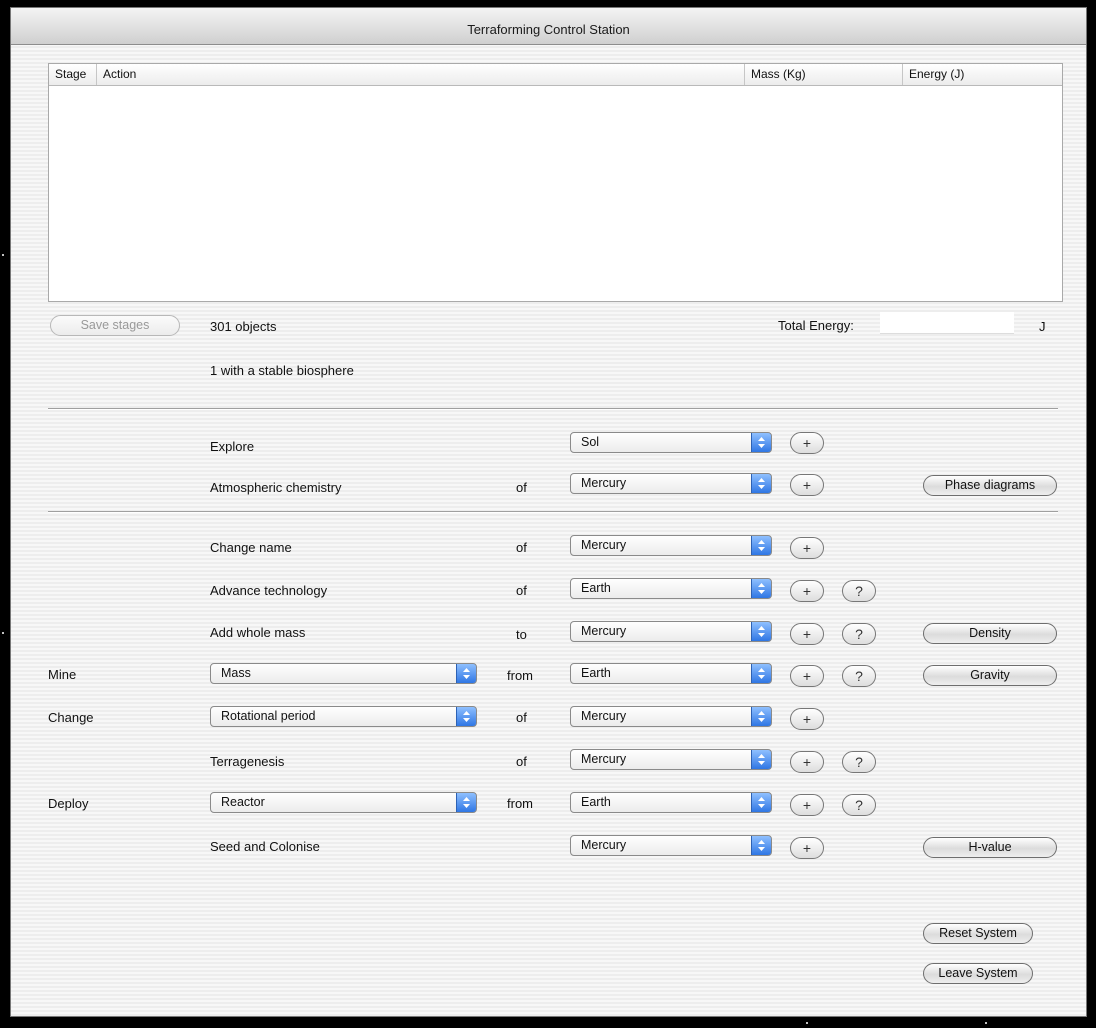 This screenshot has height=1028, width=1096. I want to click on change-name-prep: of, so click(521, 547).